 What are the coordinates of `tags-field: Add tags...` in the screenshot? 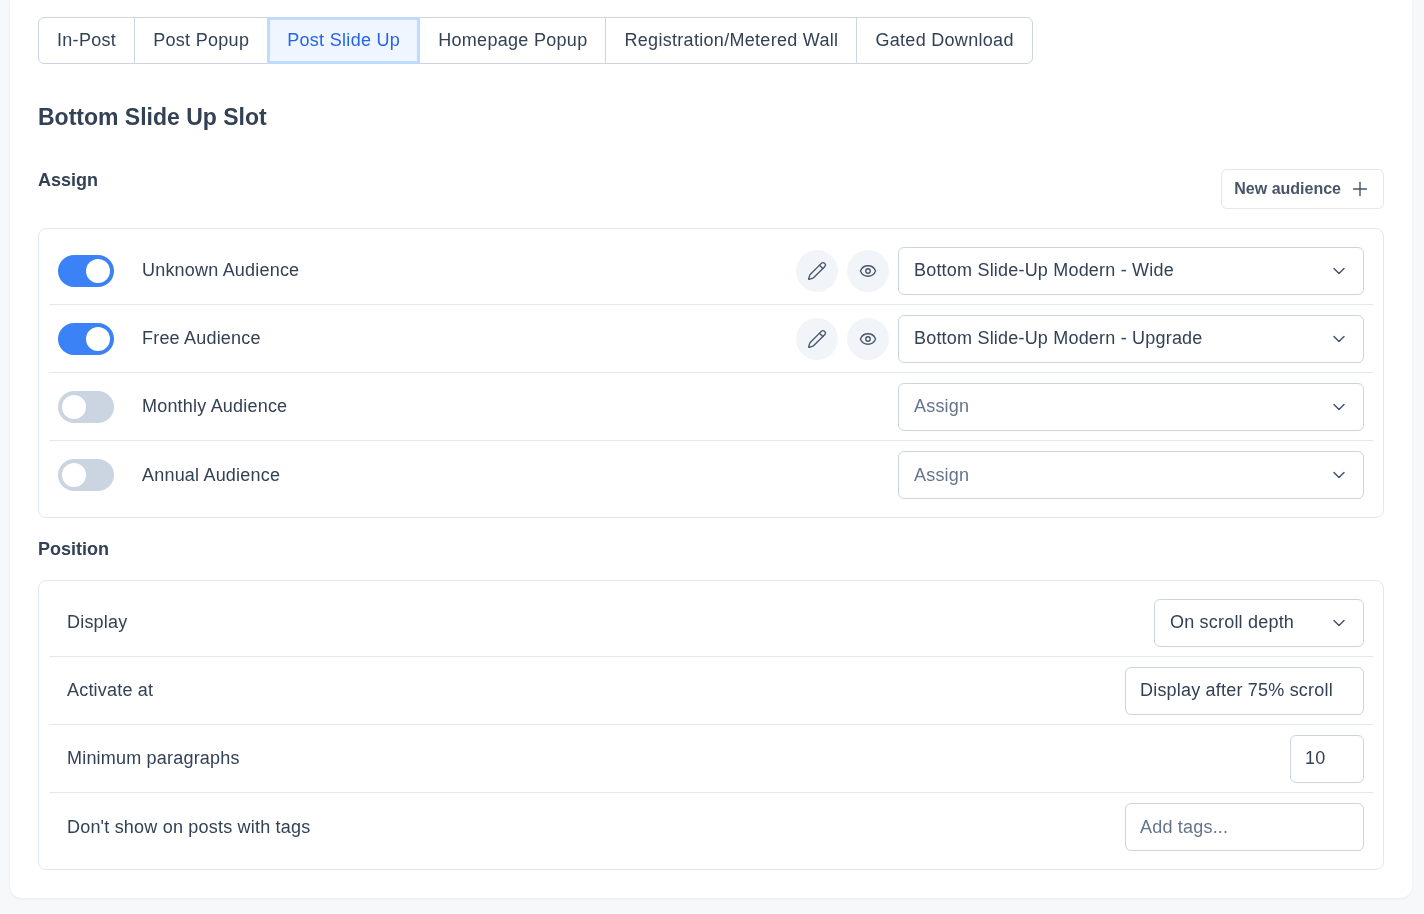 It's located at (1244, 827).